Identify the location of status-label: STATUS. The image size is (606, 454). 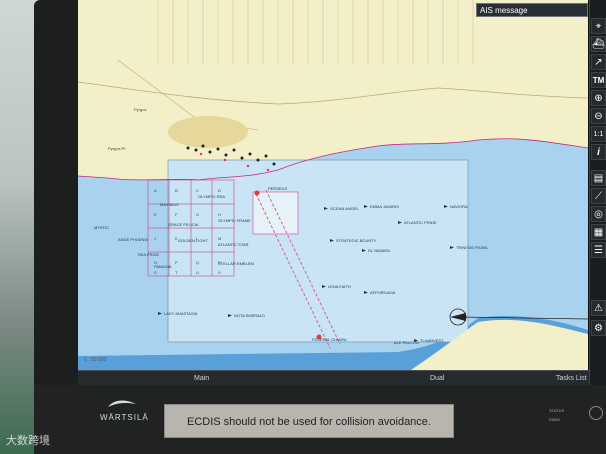
(557, 410).